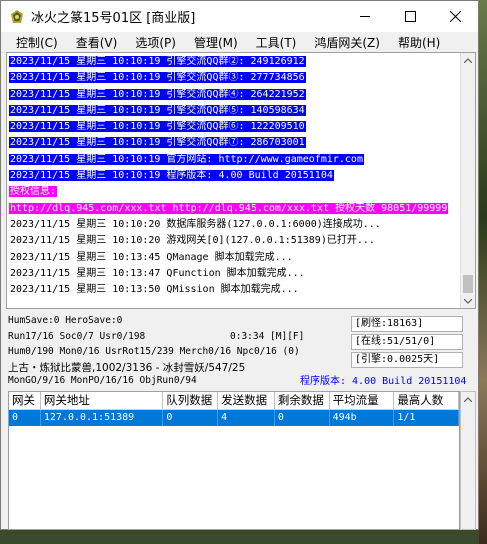 The image size is (487, 544). What do you see at coordinates (407, 360) in the screenshot?
I see `engine-box: [引擎:0.0025天]` at bounding box center [407, 360].